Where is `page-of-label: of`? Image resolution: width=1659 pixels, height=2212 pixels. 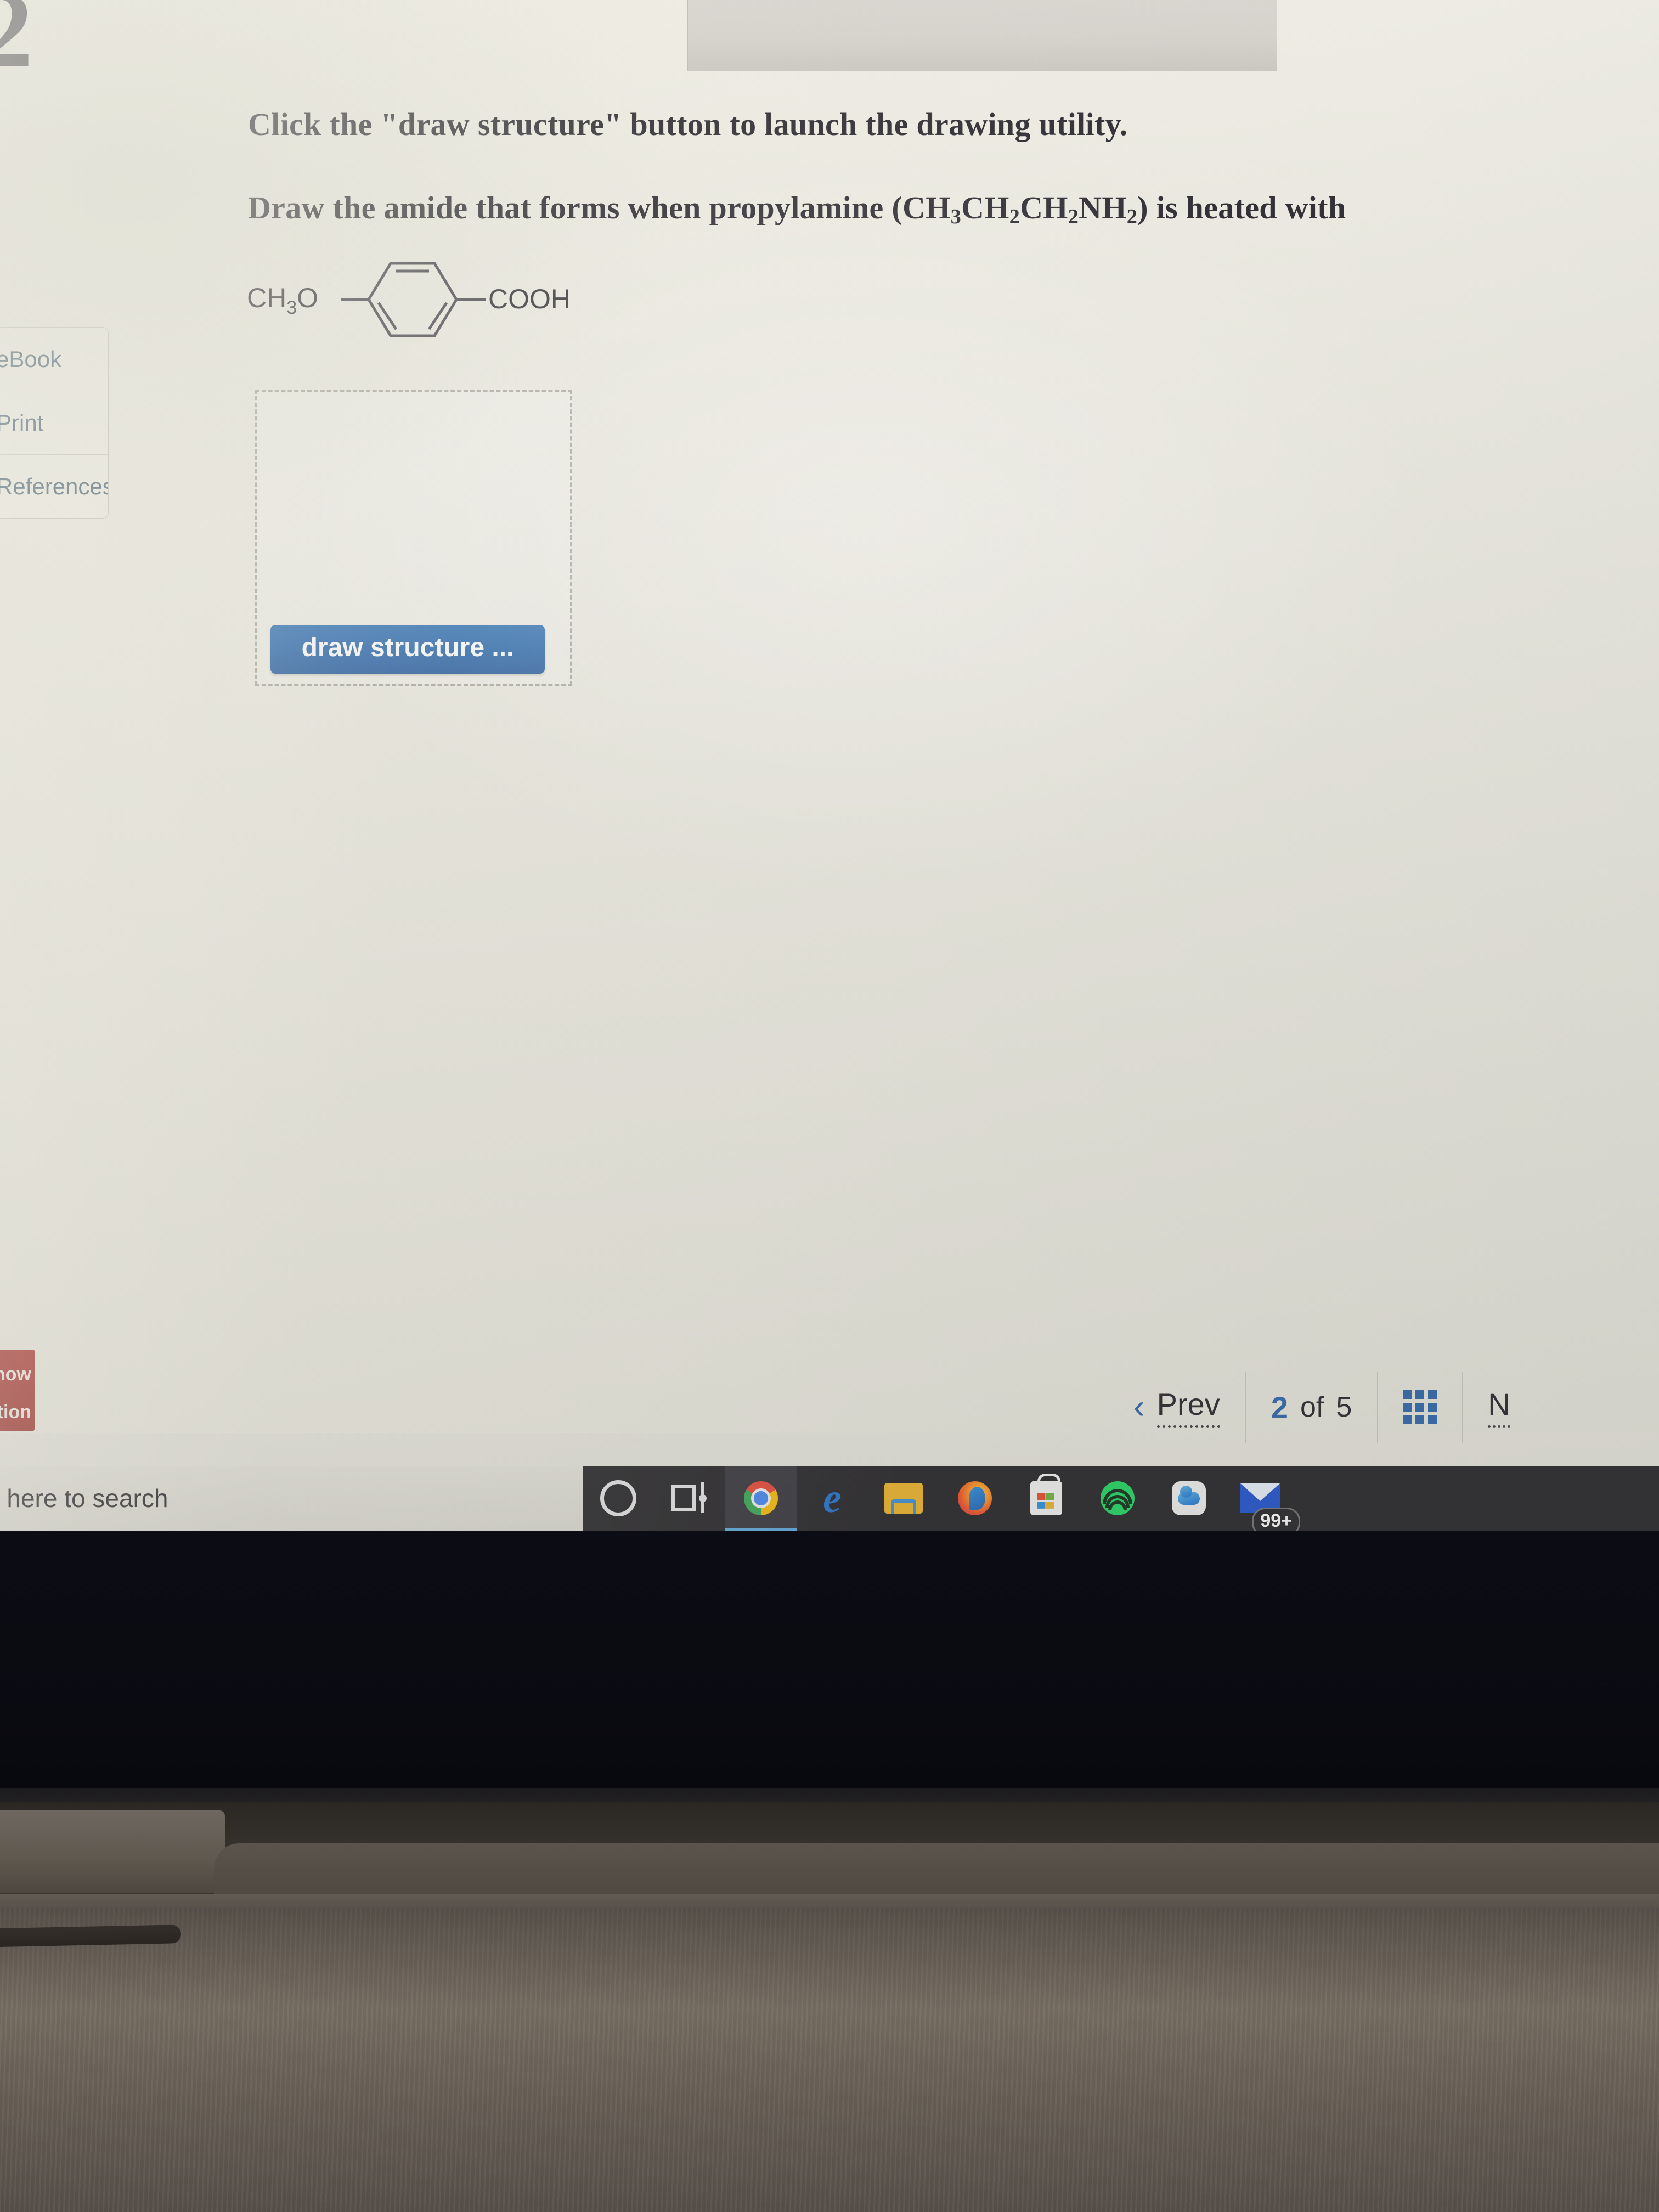
page-of-label: of is located at coordinates (1312, 1407).